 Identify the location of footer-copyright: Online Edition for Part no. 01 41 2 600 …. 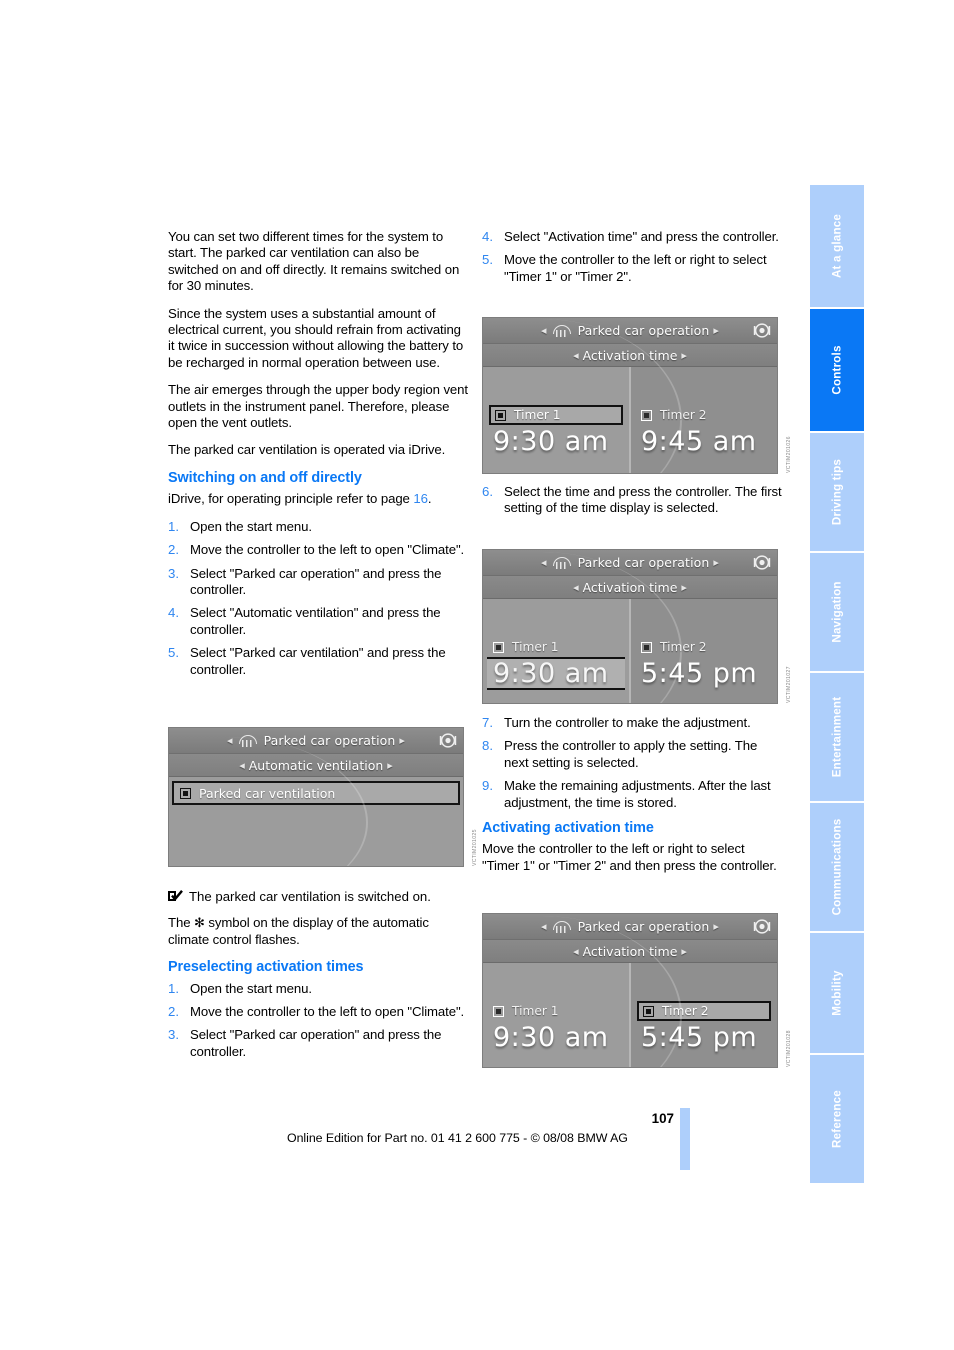
(457, 1138).